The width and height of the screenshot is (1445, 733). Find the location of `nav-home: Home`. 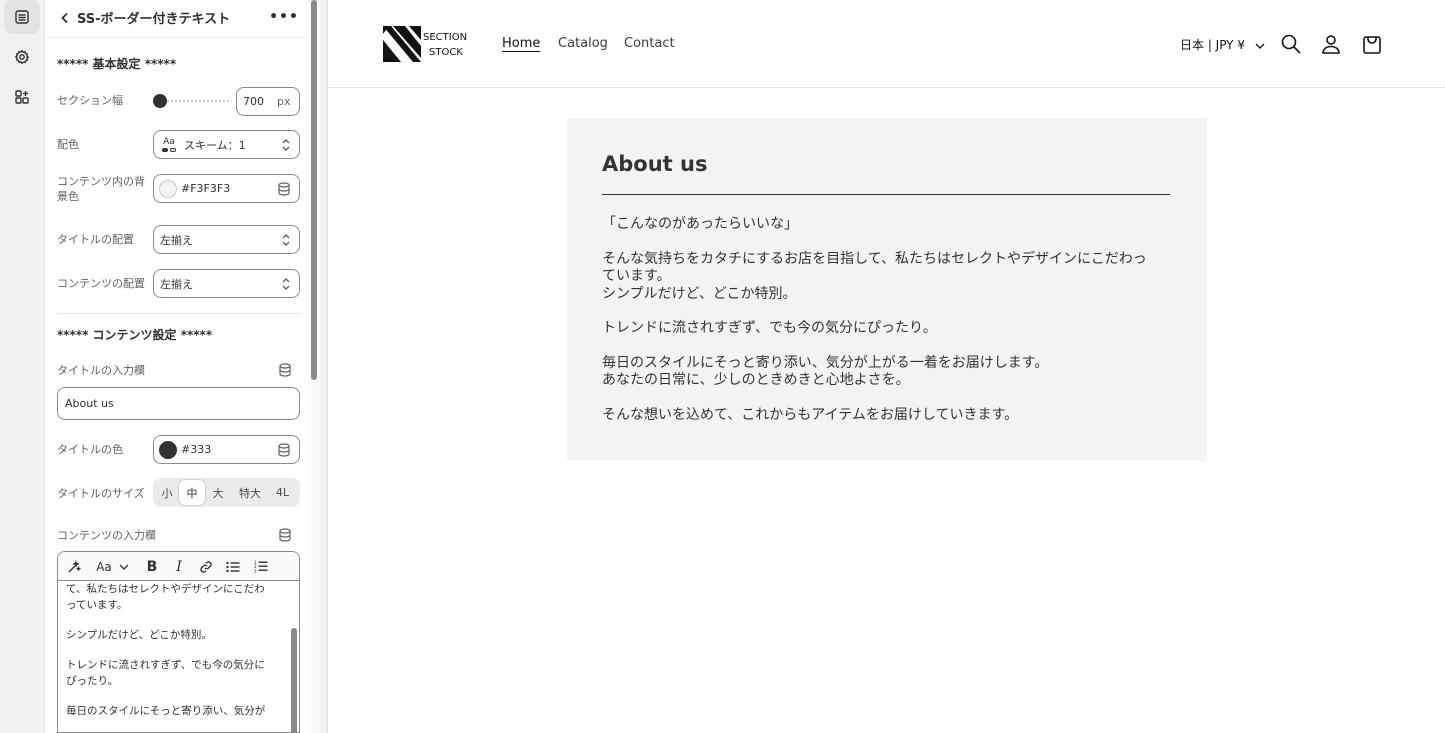

nav-home: Home is located at coordinates (521, 43).